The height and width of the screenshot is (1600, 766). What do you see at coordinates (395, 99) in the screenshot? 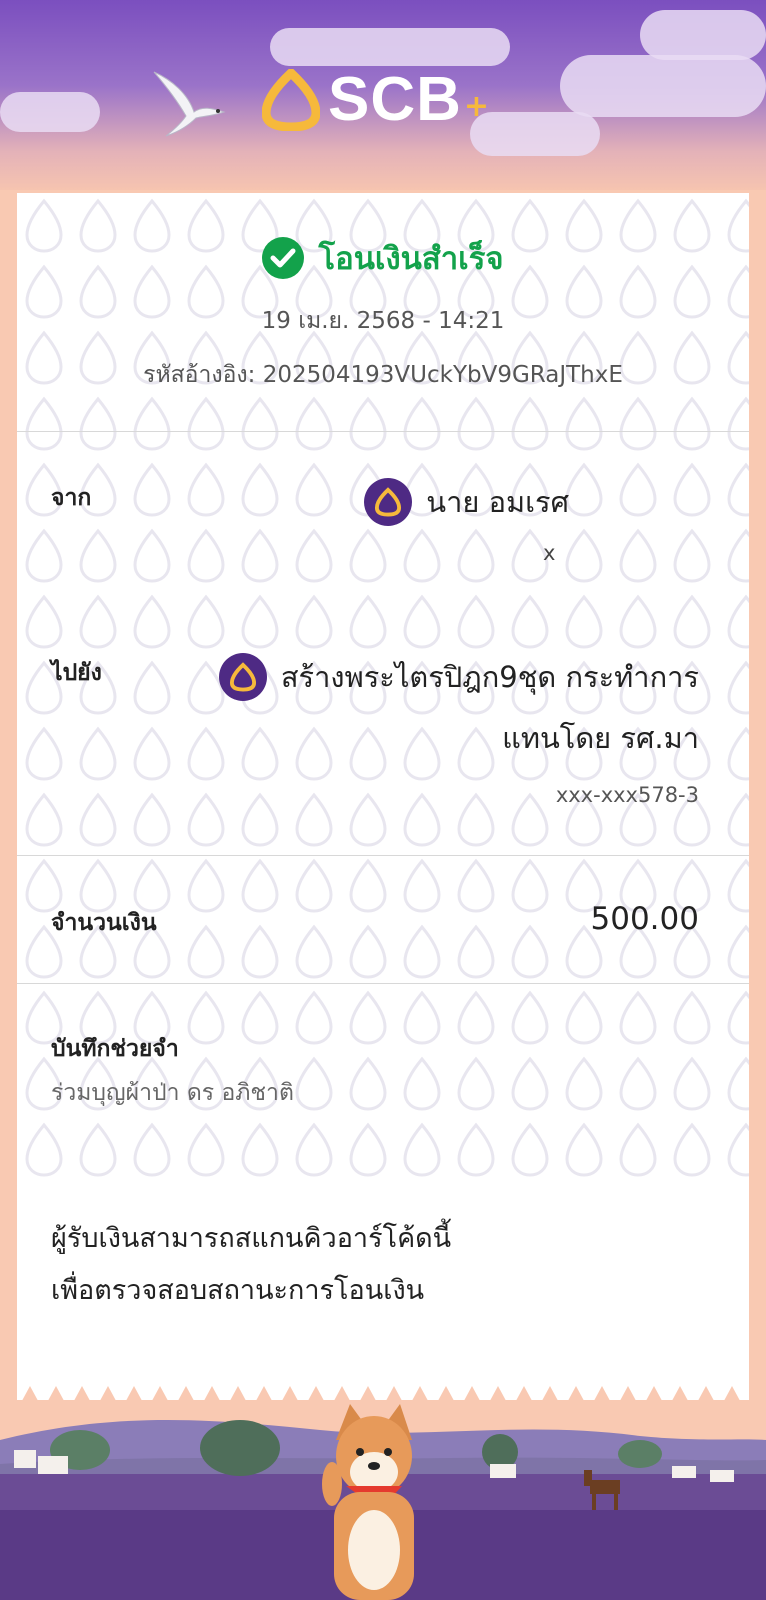
I see `brand-name: SCB` at bounding box center [395, 99].